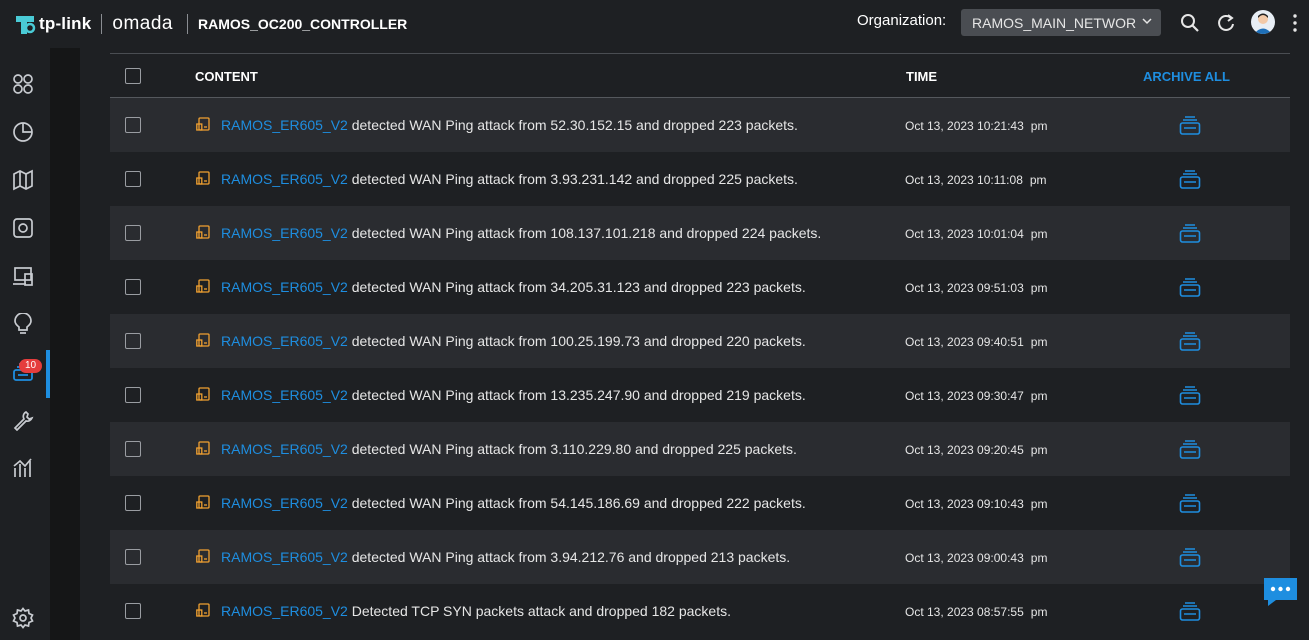 The image size is (1309, 640). What do you see at coordinates (976, 342) in the screenshot?
I see `log-time: Oct 13, 2023 09:40:51 pm` at bounding box center [976, 342].